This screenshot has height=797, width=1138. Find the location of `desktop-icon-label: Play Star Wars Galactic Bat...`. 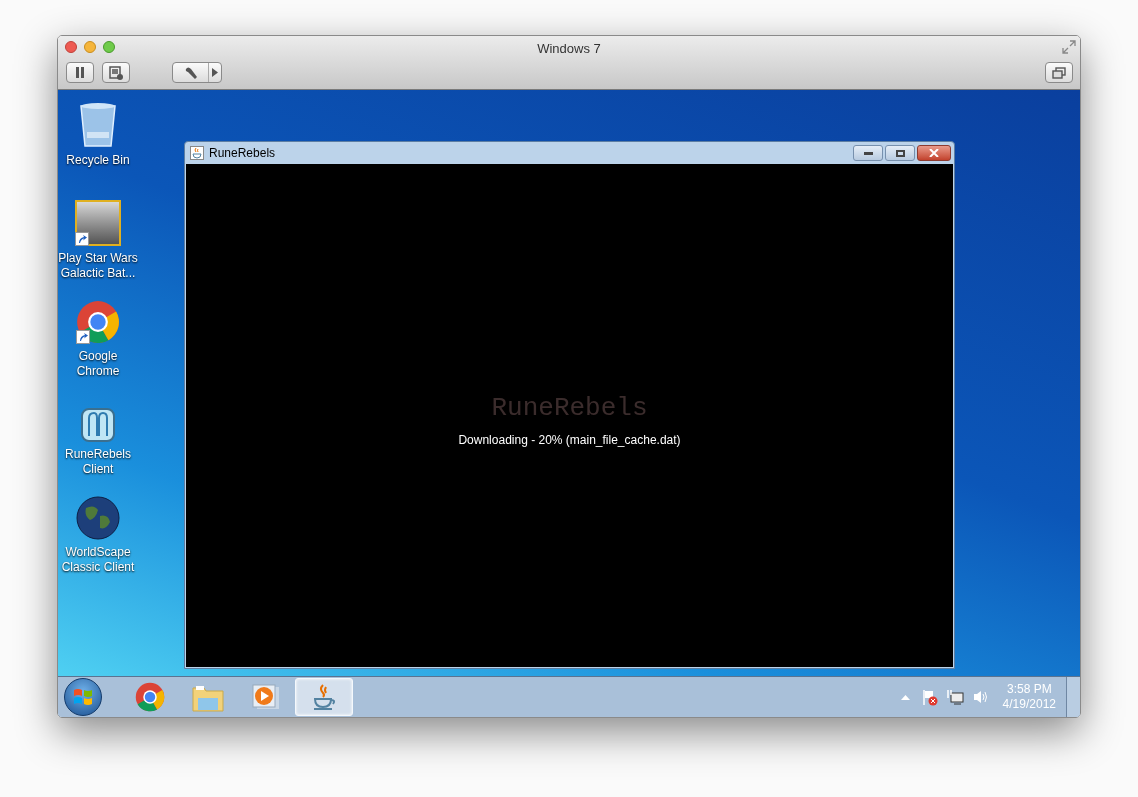

desktop-icon-label: Play Star Wars Galactic Bat... is located at coordinates (98, 266).